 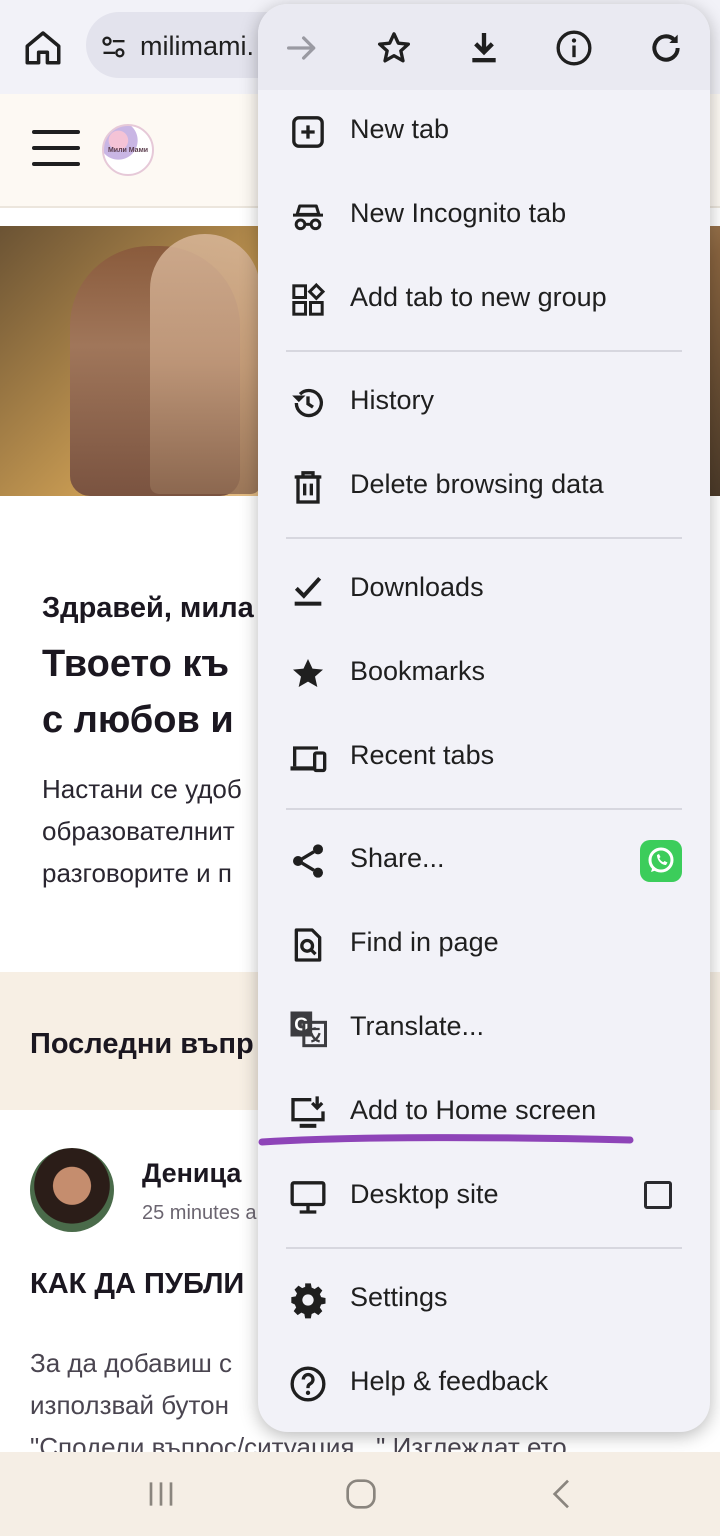 I want to click on svg-text: G, so click(x=301, y=1024).